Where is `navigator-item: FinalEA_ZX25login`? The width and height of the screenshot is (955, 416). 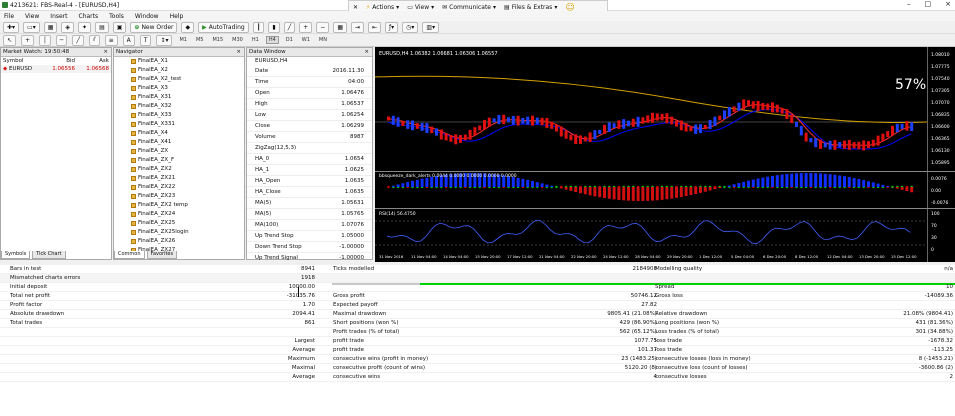
navigator-item: FinalEA_ZX25login is located at coordinates (179, 232).